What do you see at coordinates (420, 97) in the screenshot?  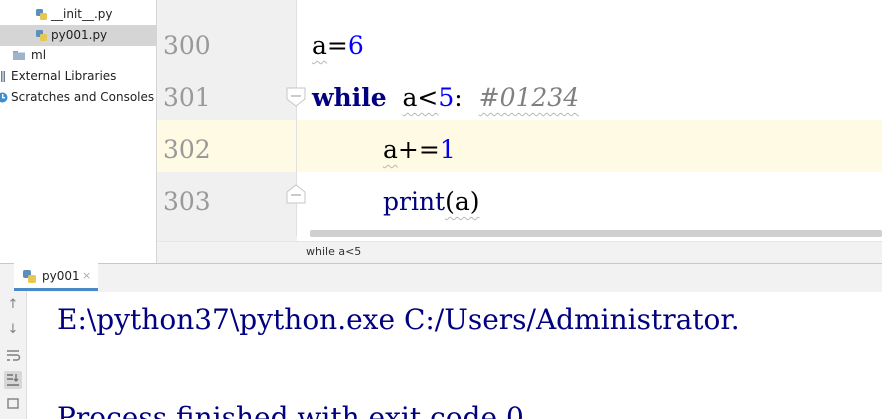 I see `code-condition: a<` at bounding box center [420, 97].